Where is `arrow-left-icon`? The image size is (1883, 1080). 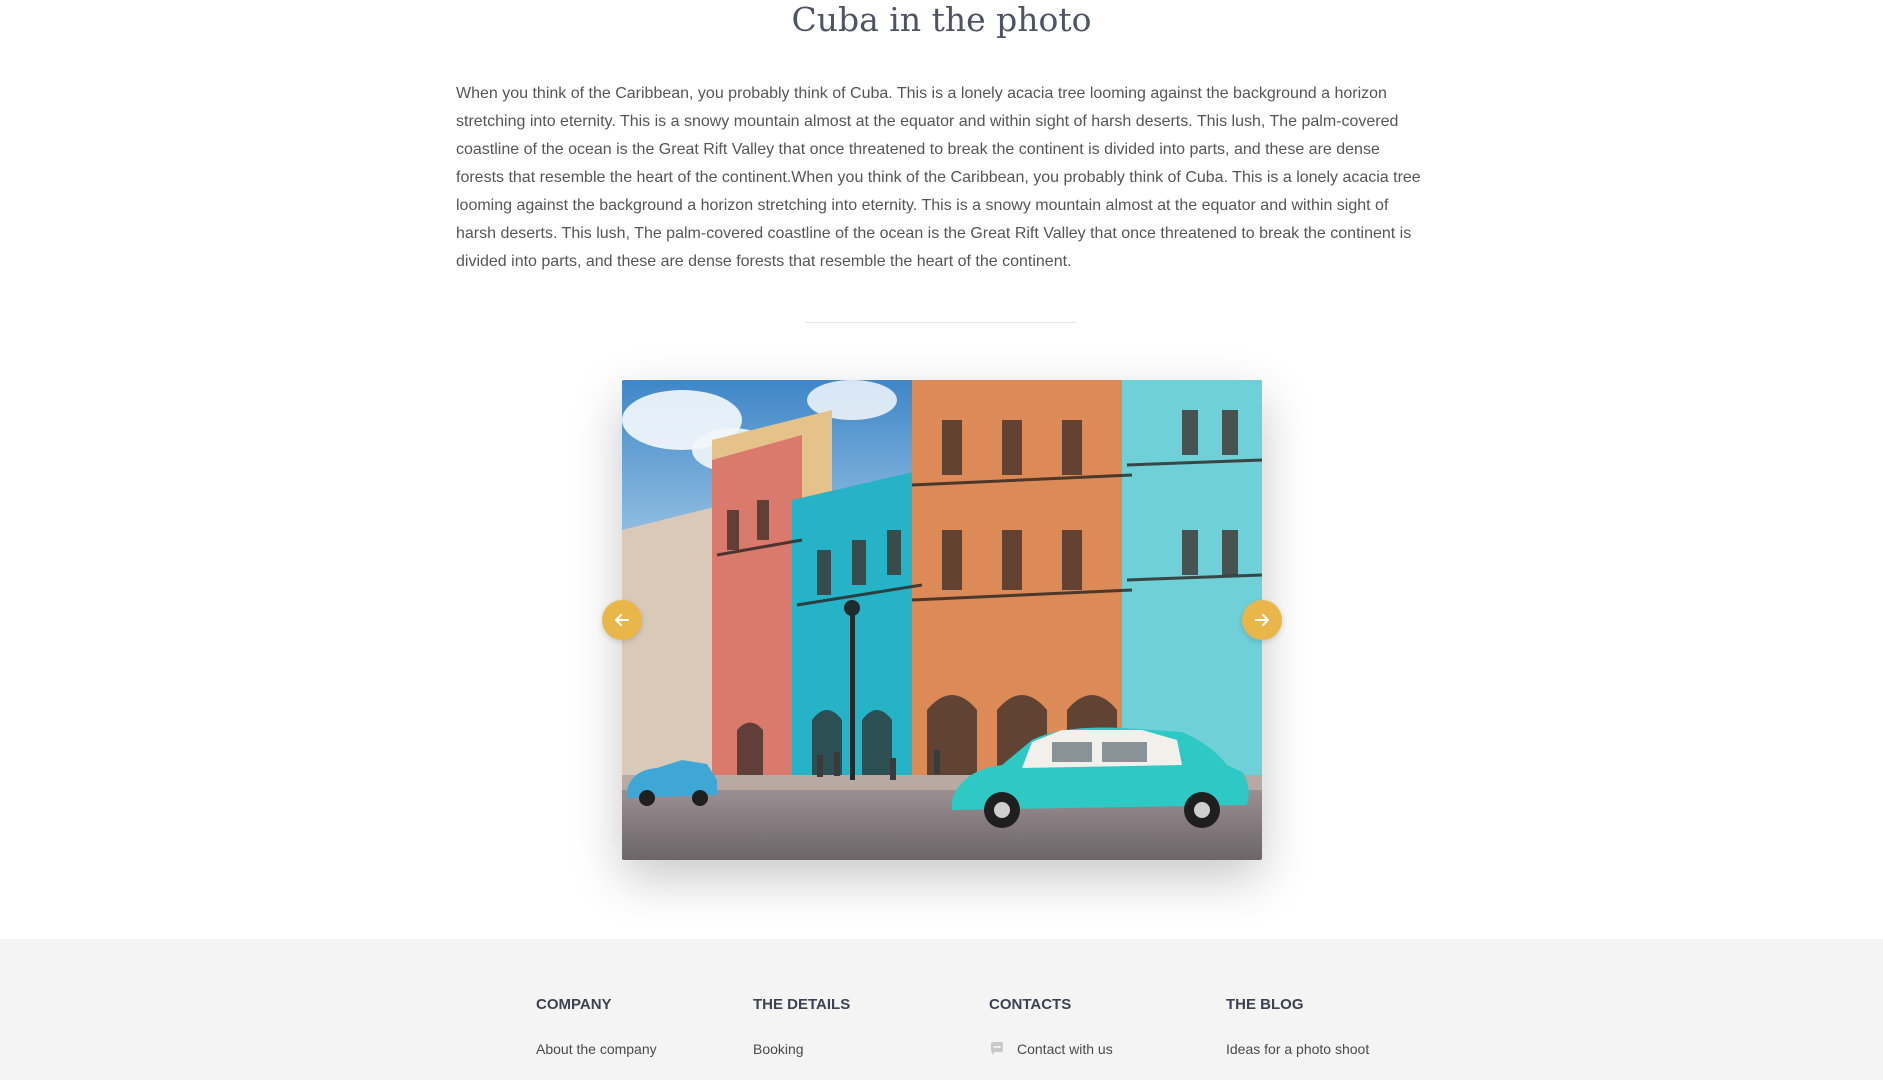 arrow-left-icon is located at coordinates (622, 620).